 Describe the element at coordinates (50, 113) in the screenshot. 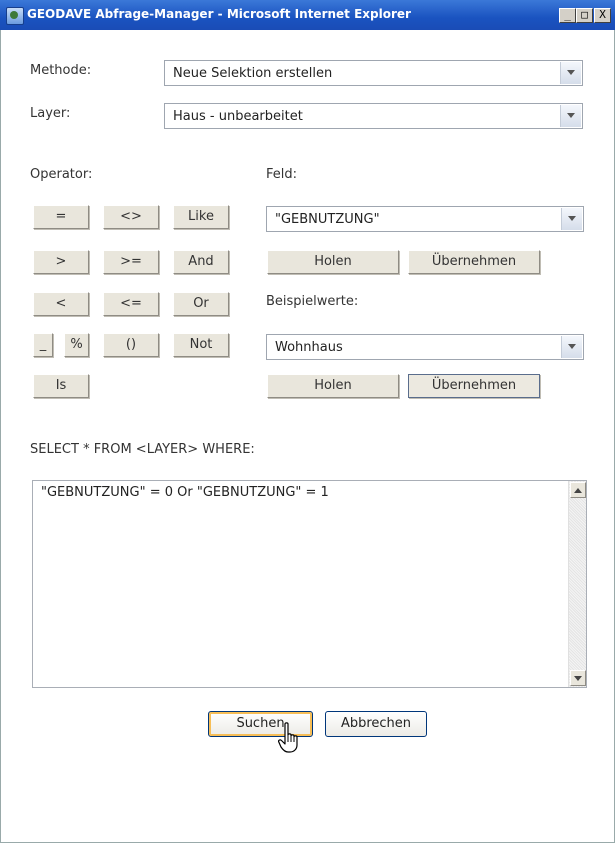

I see `layer-label: Layer:` at that location.